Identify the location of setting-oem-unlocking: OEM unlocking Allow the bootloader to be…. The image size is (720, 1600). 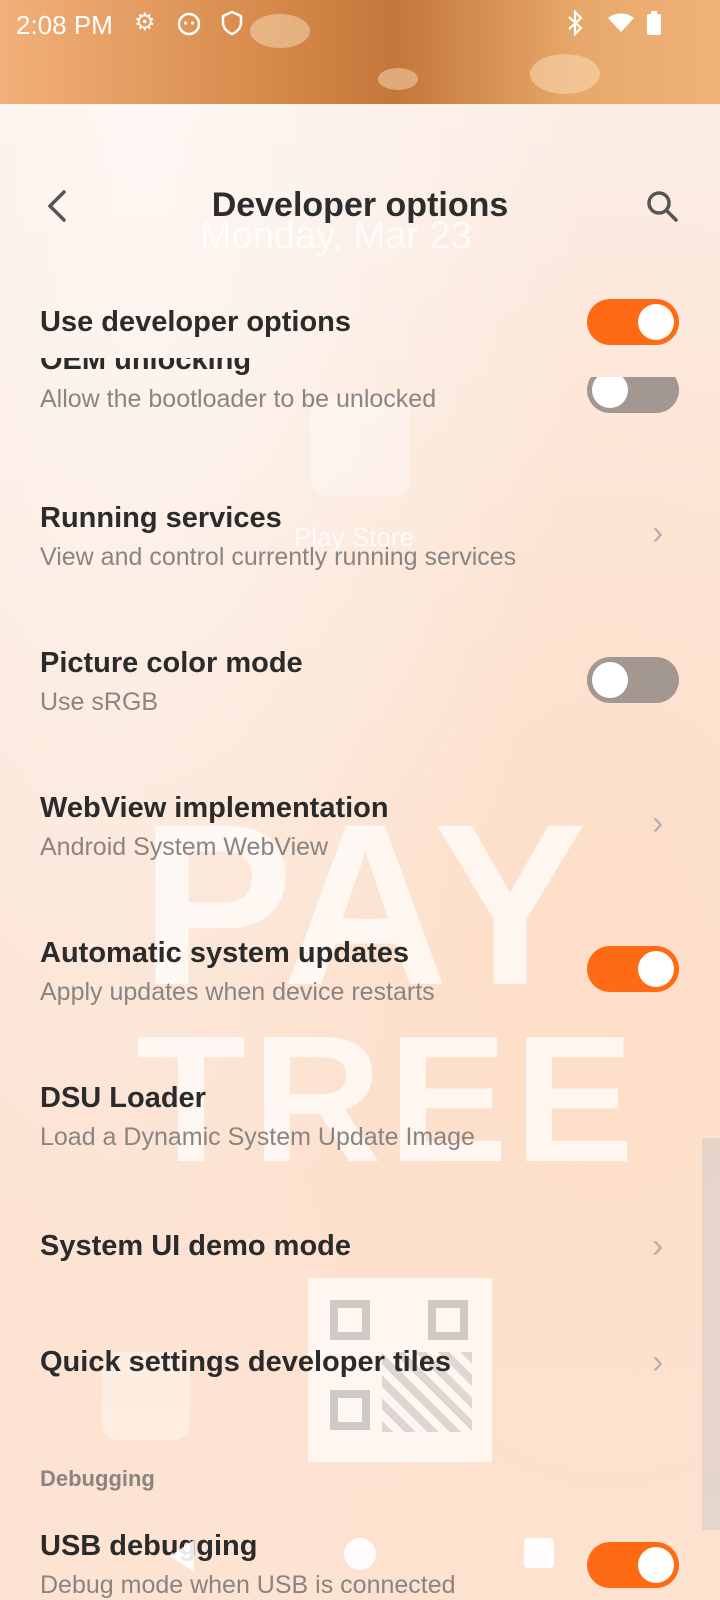
(360, 393).